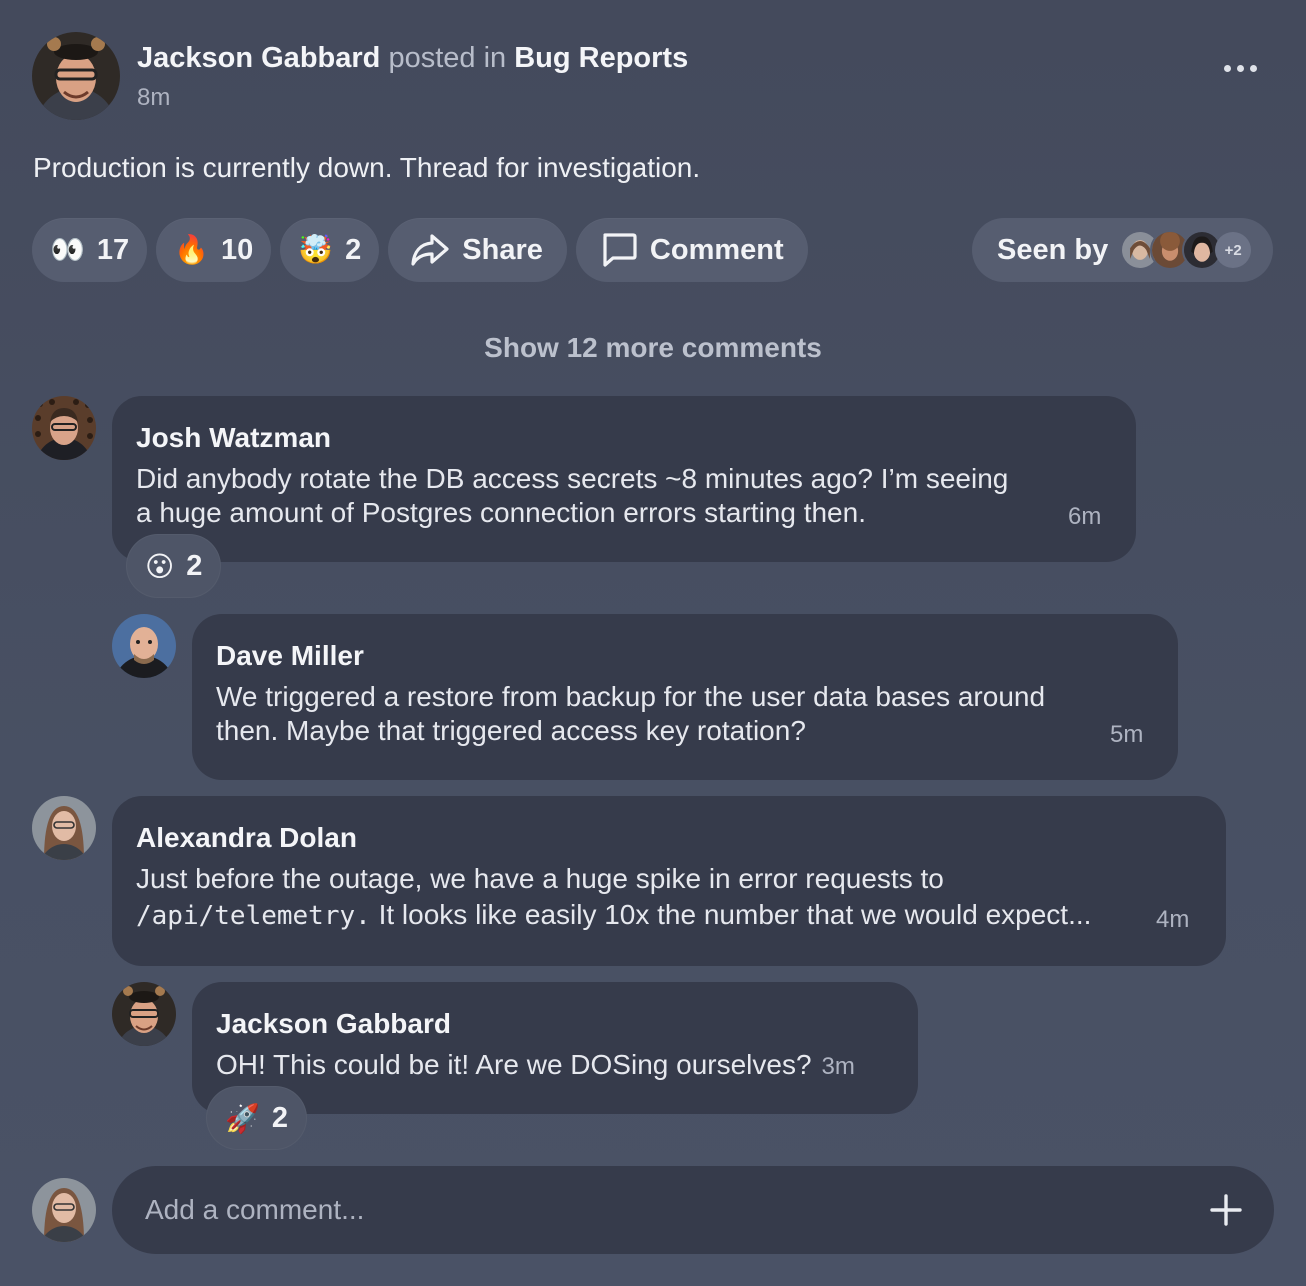 The width and height of the screenshot is (1306, 1286). What do you see at coordinates (447, 58) in the screenshot?
I see `posted-in-text: posted in` at bounding box center [447, 58].